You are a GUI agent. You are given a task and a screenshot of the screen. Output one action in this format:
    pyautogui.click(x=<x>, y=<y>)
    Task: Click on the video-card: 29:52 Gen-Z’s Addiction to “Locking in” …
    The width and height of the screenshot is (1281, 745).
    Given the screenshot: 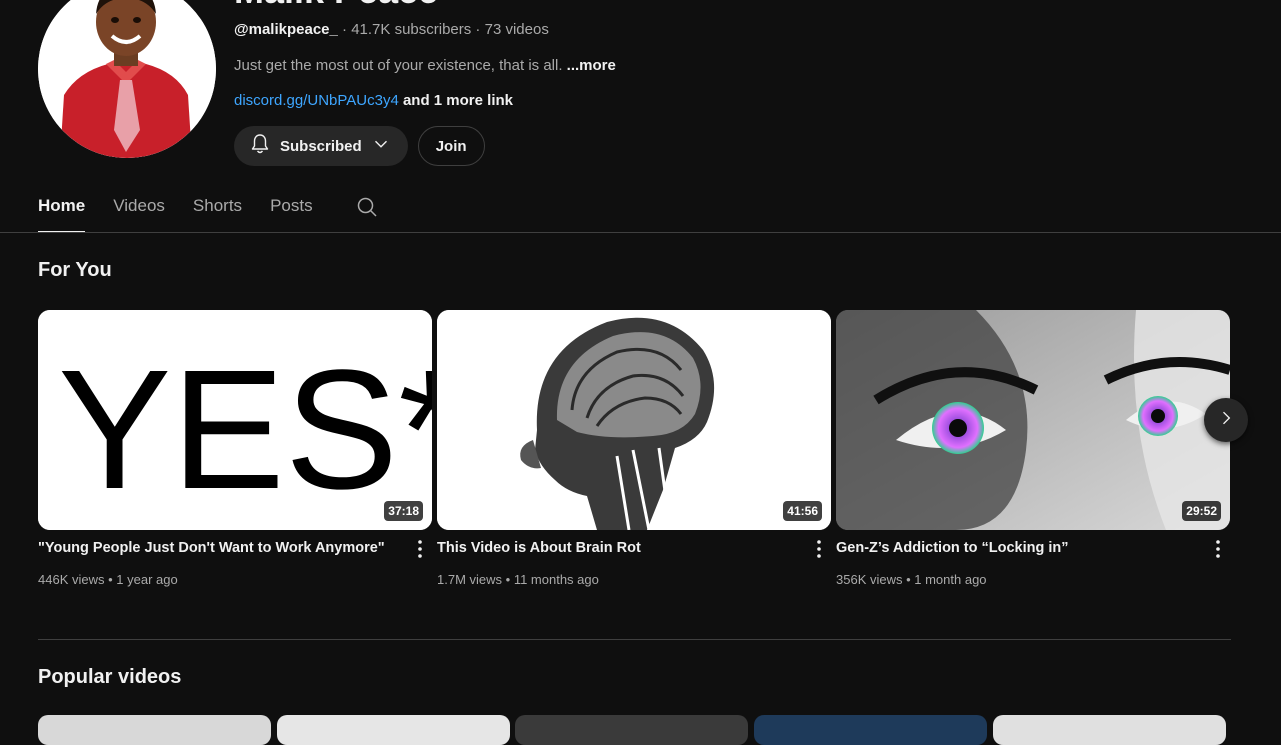 What is the action you would take?
    pyautogui.click(x=1033, y=448)
    